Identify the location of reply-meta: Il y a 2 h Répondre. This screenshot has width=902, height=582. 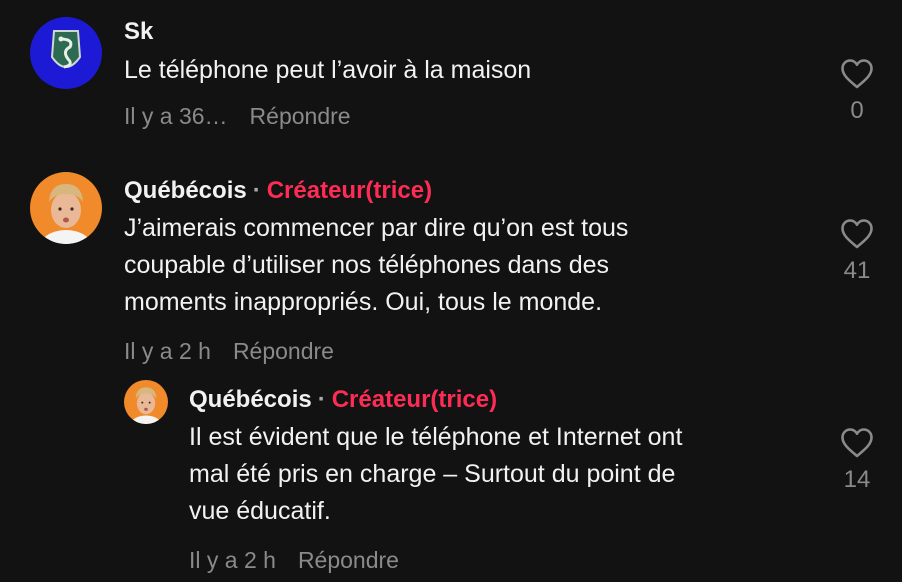
(294, 560).